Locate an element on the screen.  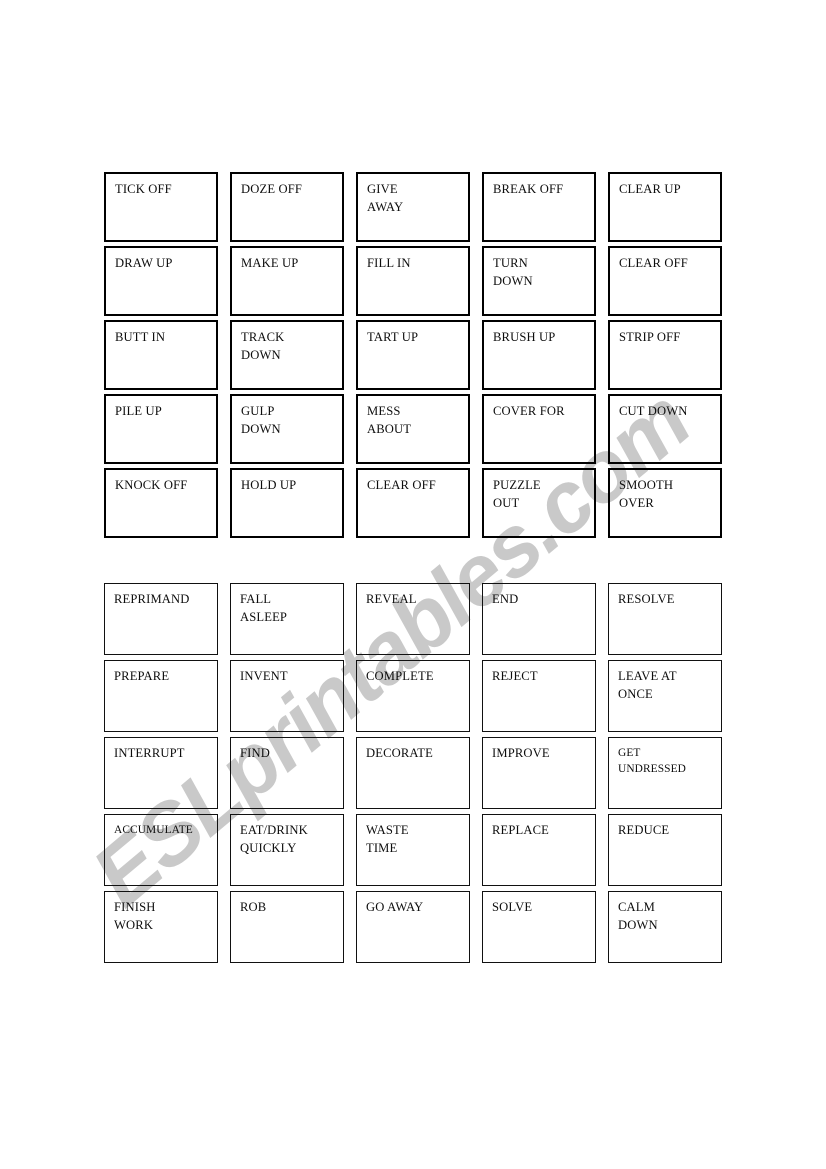
card: REJECT is located at coordinates (539, 696).